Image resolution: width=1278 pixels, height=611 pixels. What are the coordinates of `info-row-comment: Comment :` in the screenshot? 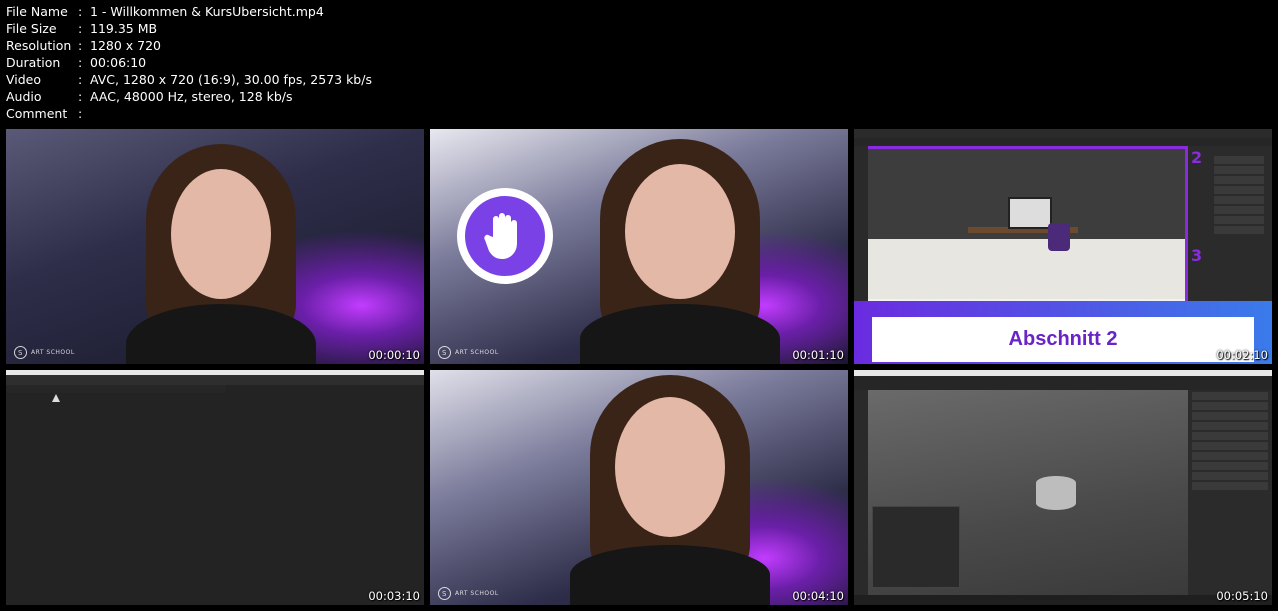 It's located at (189, 113).